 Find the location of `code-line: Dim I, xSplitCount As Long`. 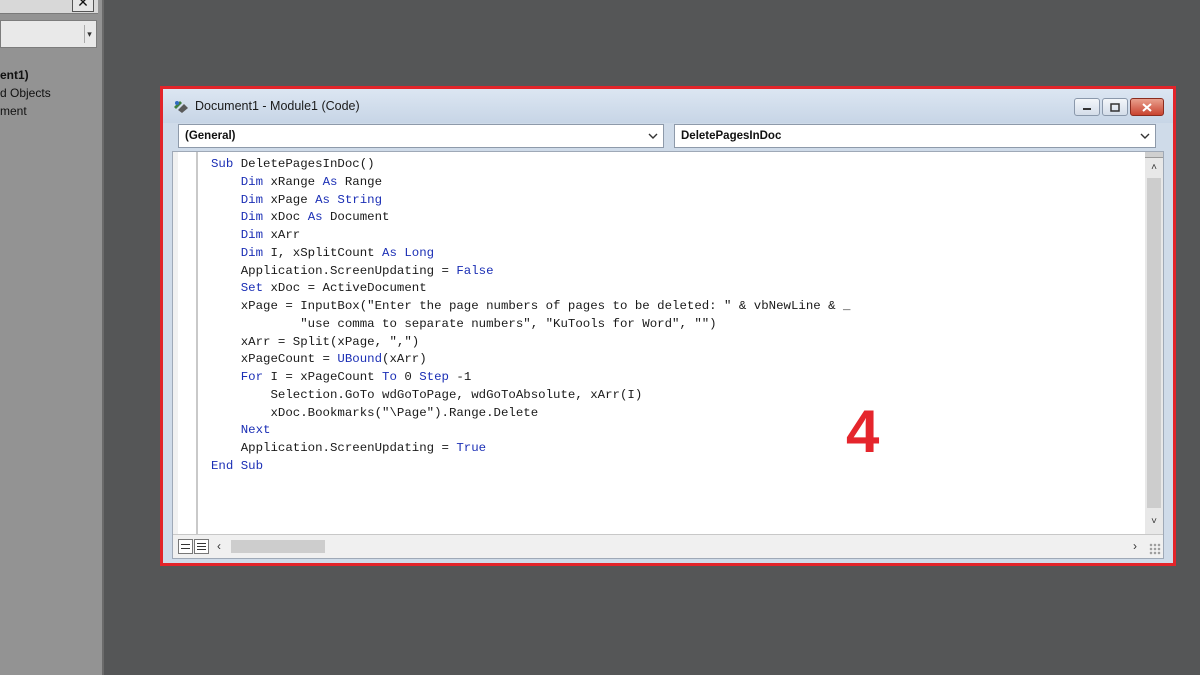

code-line: Dim I, xSplitCount As Long is located at coordinates (530, 254).